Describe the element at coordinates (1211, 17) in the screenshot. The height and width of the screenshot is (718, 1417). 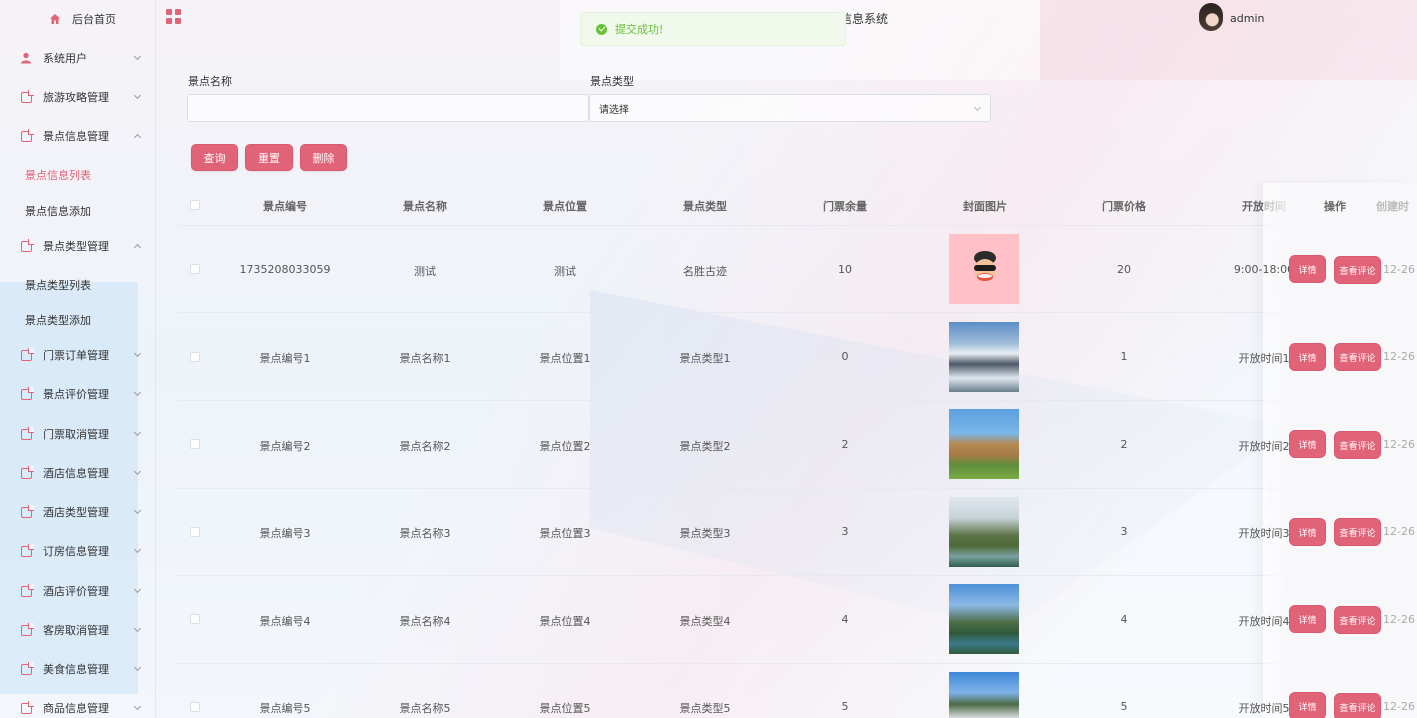
I see `avatar` at that location.